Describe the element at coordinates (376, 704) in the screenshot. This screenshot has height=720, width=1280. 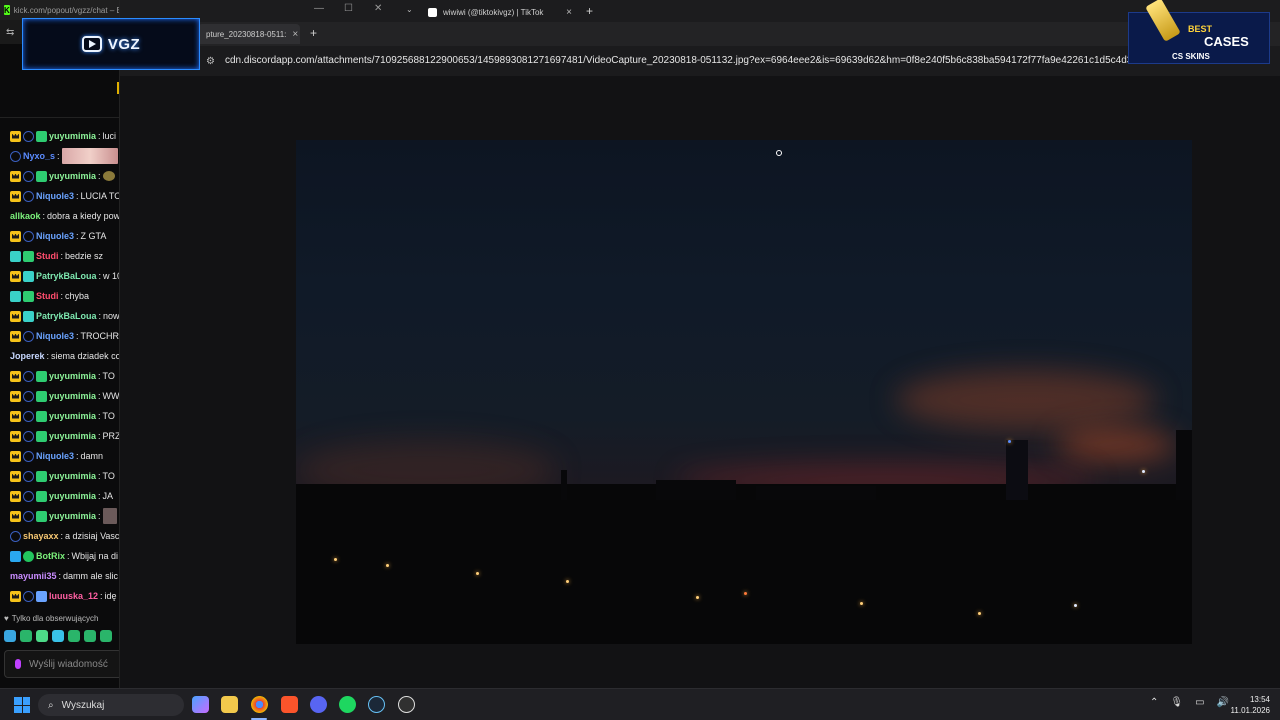
I see `steam-icon` at that location.